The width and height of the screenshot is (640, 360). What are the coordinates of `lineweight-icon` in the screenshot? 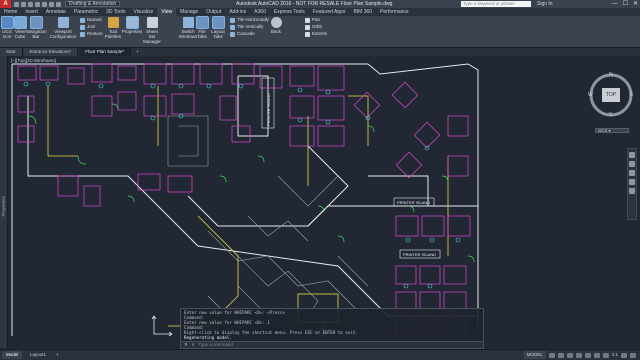 It's located at (596, 355).